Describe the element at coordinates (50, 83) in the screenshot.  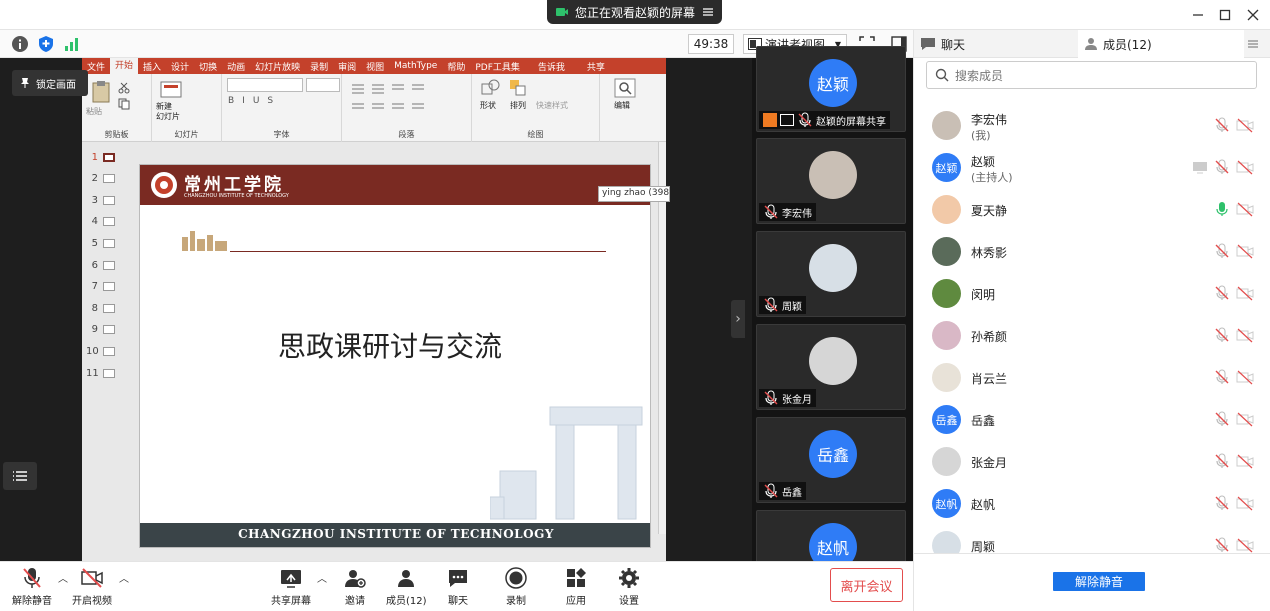
I see `lock-view-button: 锁定画面` at that location.